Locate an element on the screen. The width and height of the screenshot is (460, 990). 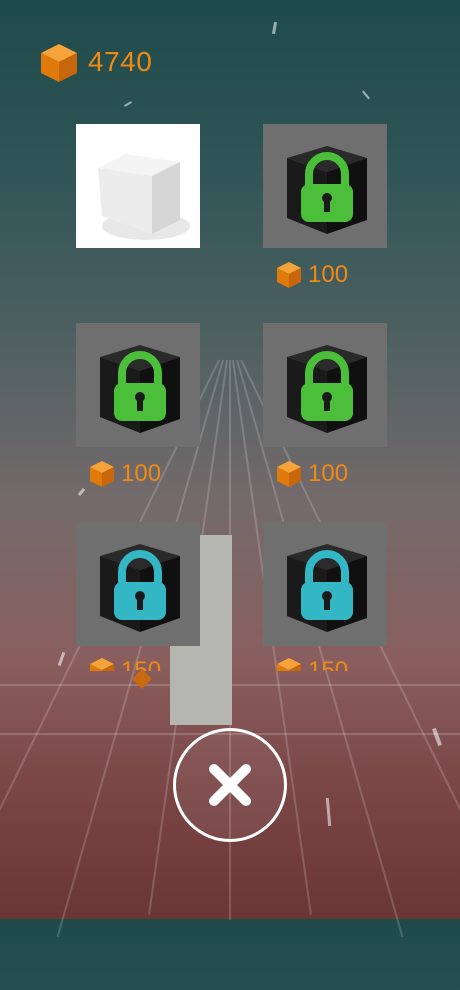
item-white-cube is located at coordinates (138, 186).